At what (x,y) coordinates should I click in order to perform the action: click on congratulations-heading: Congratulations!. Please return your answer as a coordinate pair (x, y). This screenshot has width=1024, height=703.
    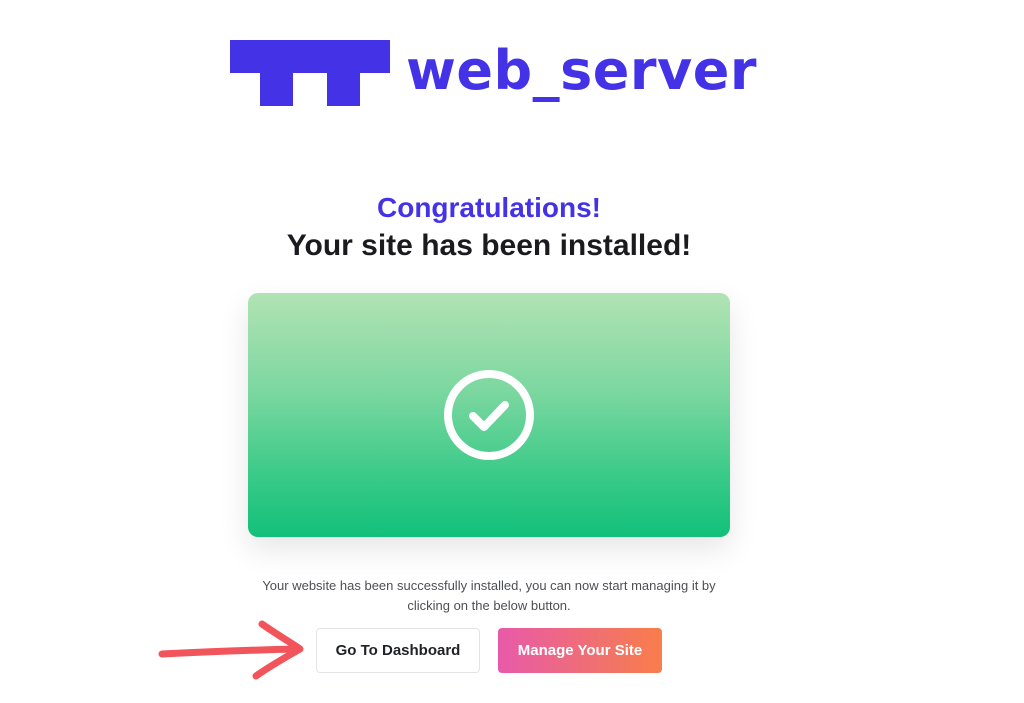
    Looking at the image, I should click on (489, 207).